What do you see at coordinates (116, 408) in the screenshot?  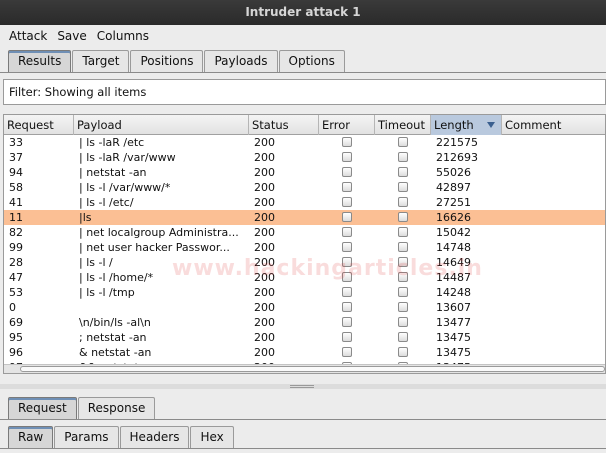 I see `tab-response: Response` at bounding box center [116, 408].